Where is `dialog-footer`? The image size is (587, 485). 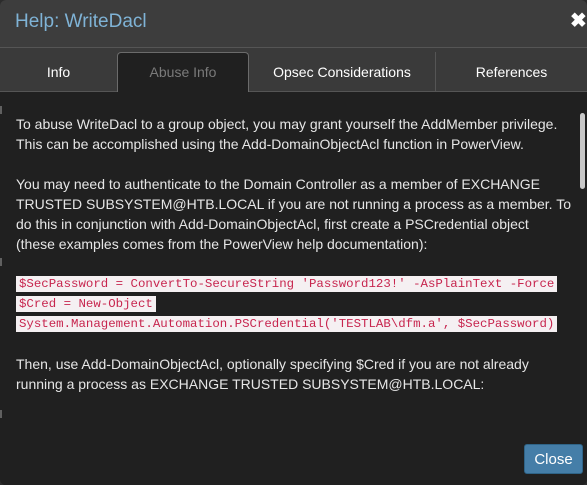 dialog-footer is located at coordinates (293, 462).